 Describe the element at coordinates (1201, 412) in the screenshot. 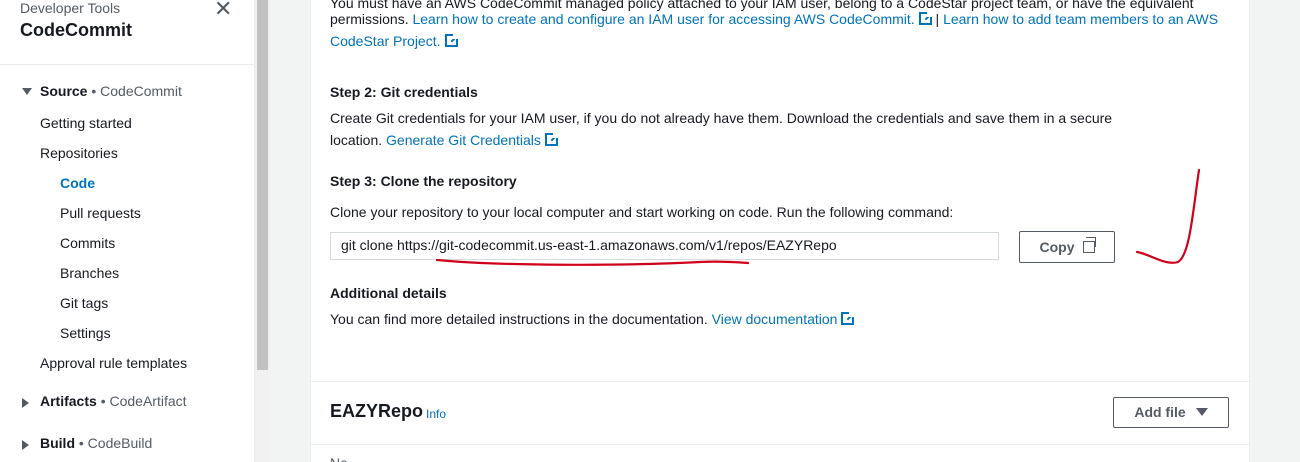

I see `caret-down-icon` at that location.